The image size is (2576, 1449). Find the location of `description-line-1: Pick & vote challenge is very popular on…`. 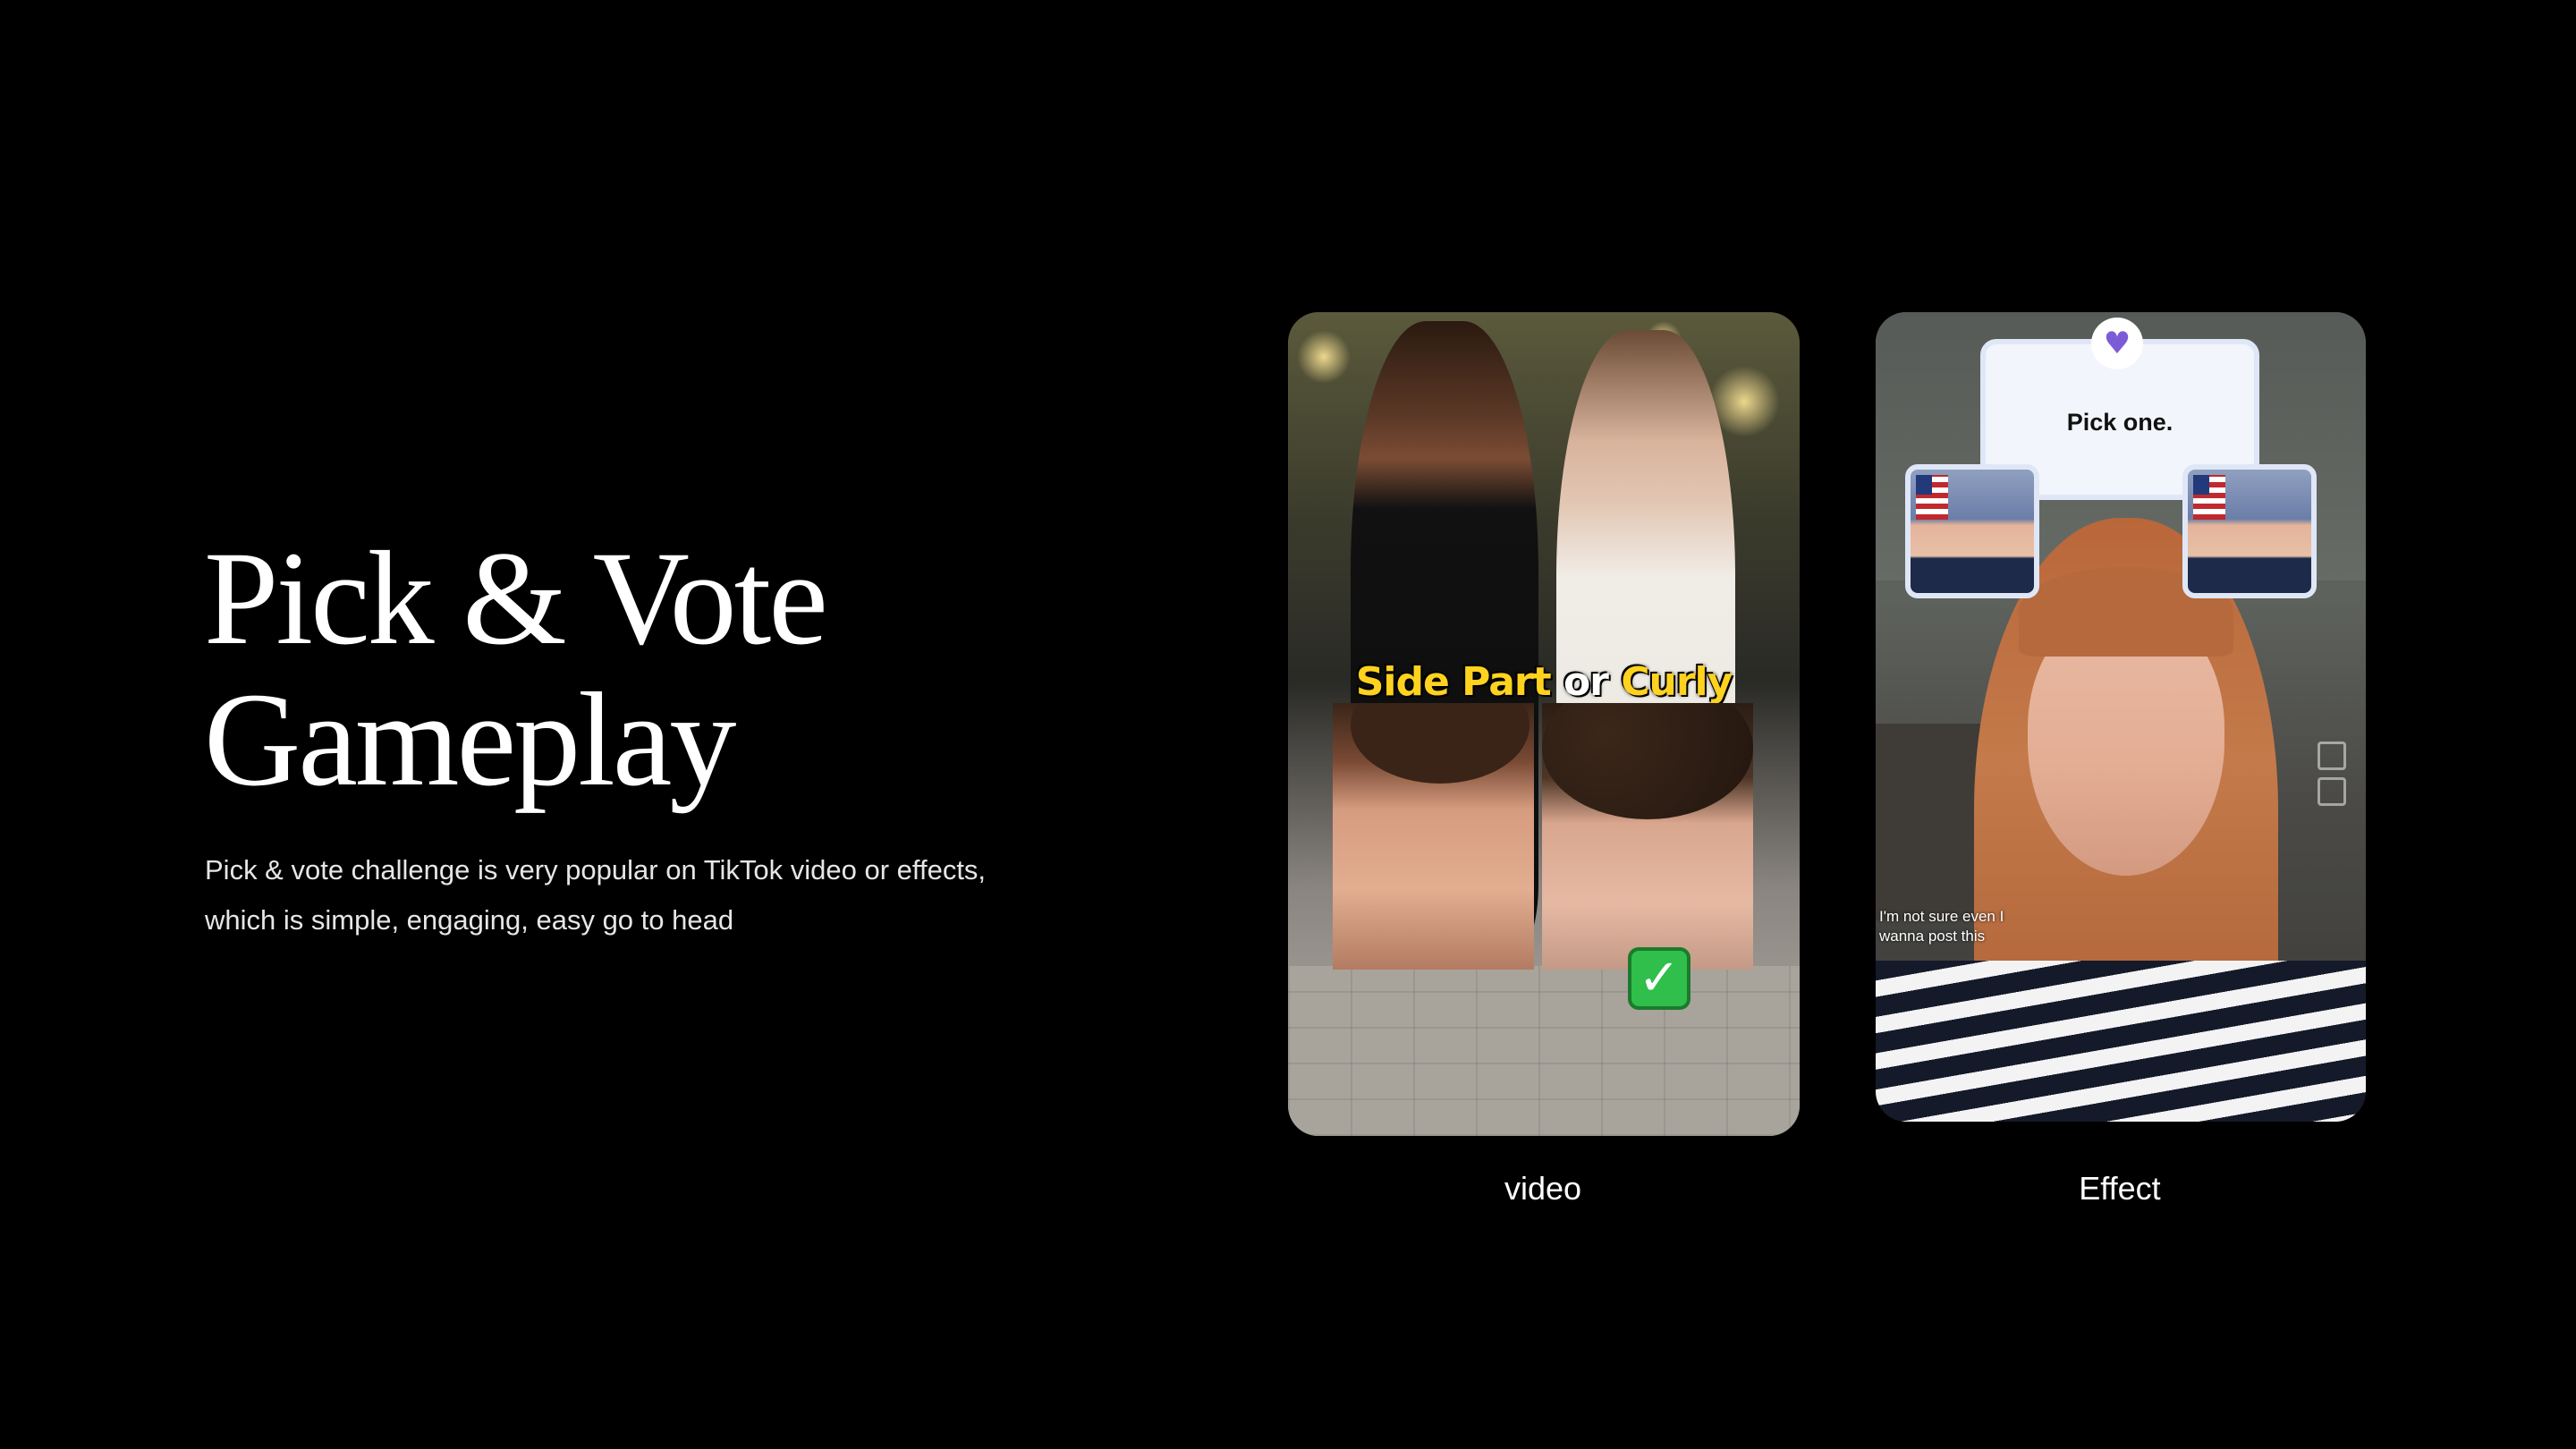

description-line-1: Pick & vote challenge is very popular on… is located at coordinates (596, 870).